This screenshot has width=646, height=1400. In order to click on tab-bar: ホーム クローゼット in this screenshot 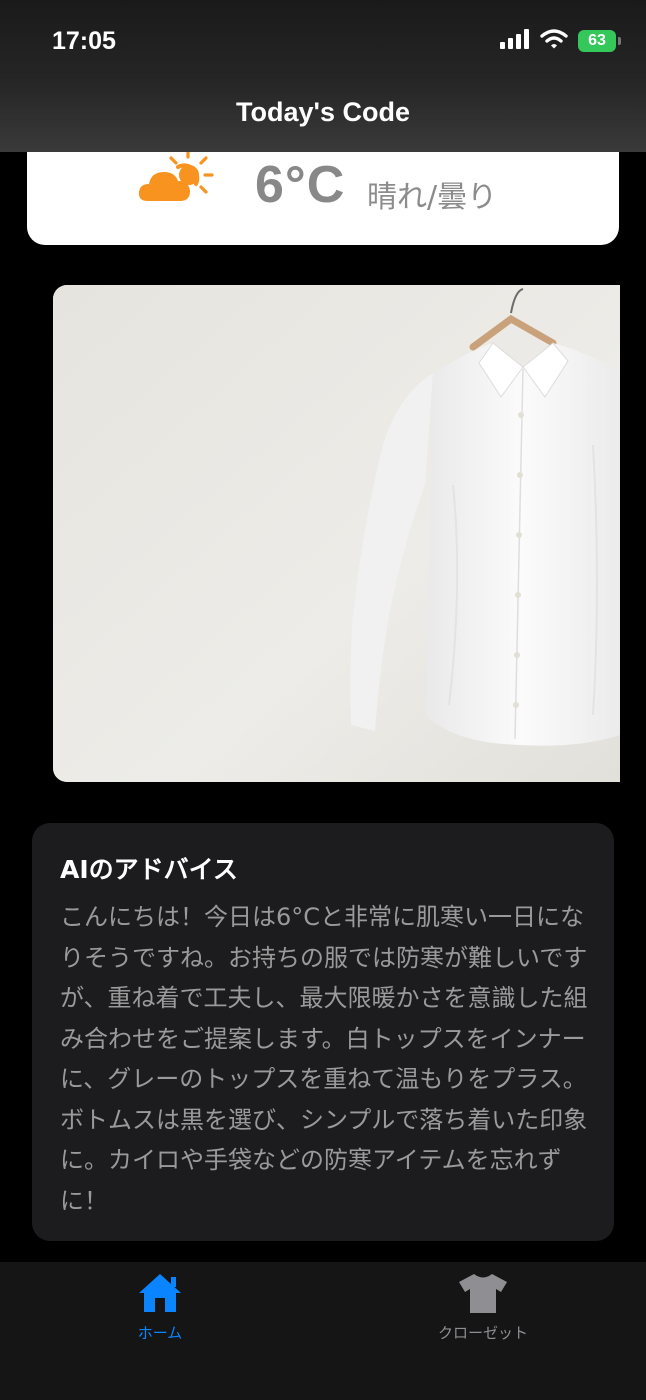, I will do `click(323, 1331)`.